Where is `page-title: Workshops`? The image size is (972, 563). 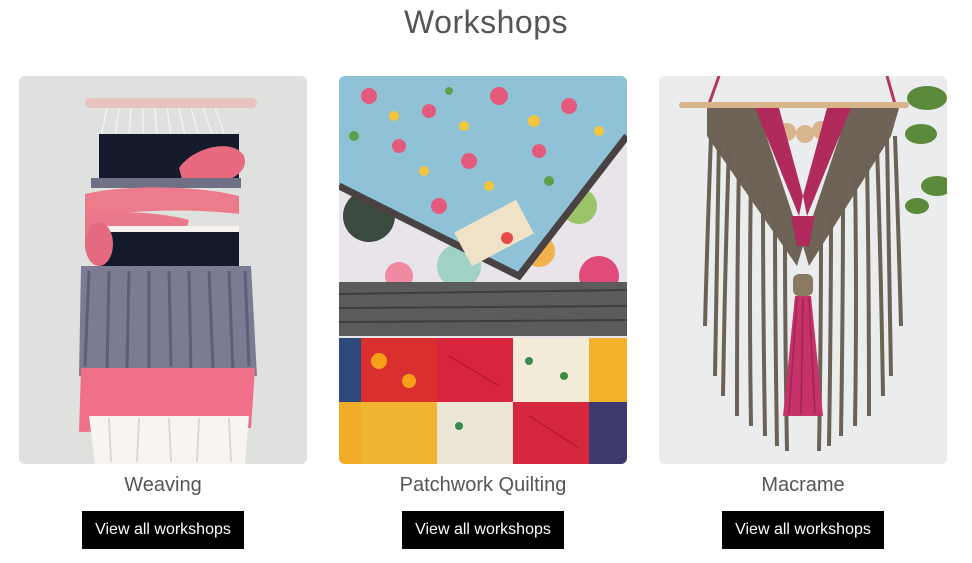 page-title: Workshops is located at coordinates (486, 22).